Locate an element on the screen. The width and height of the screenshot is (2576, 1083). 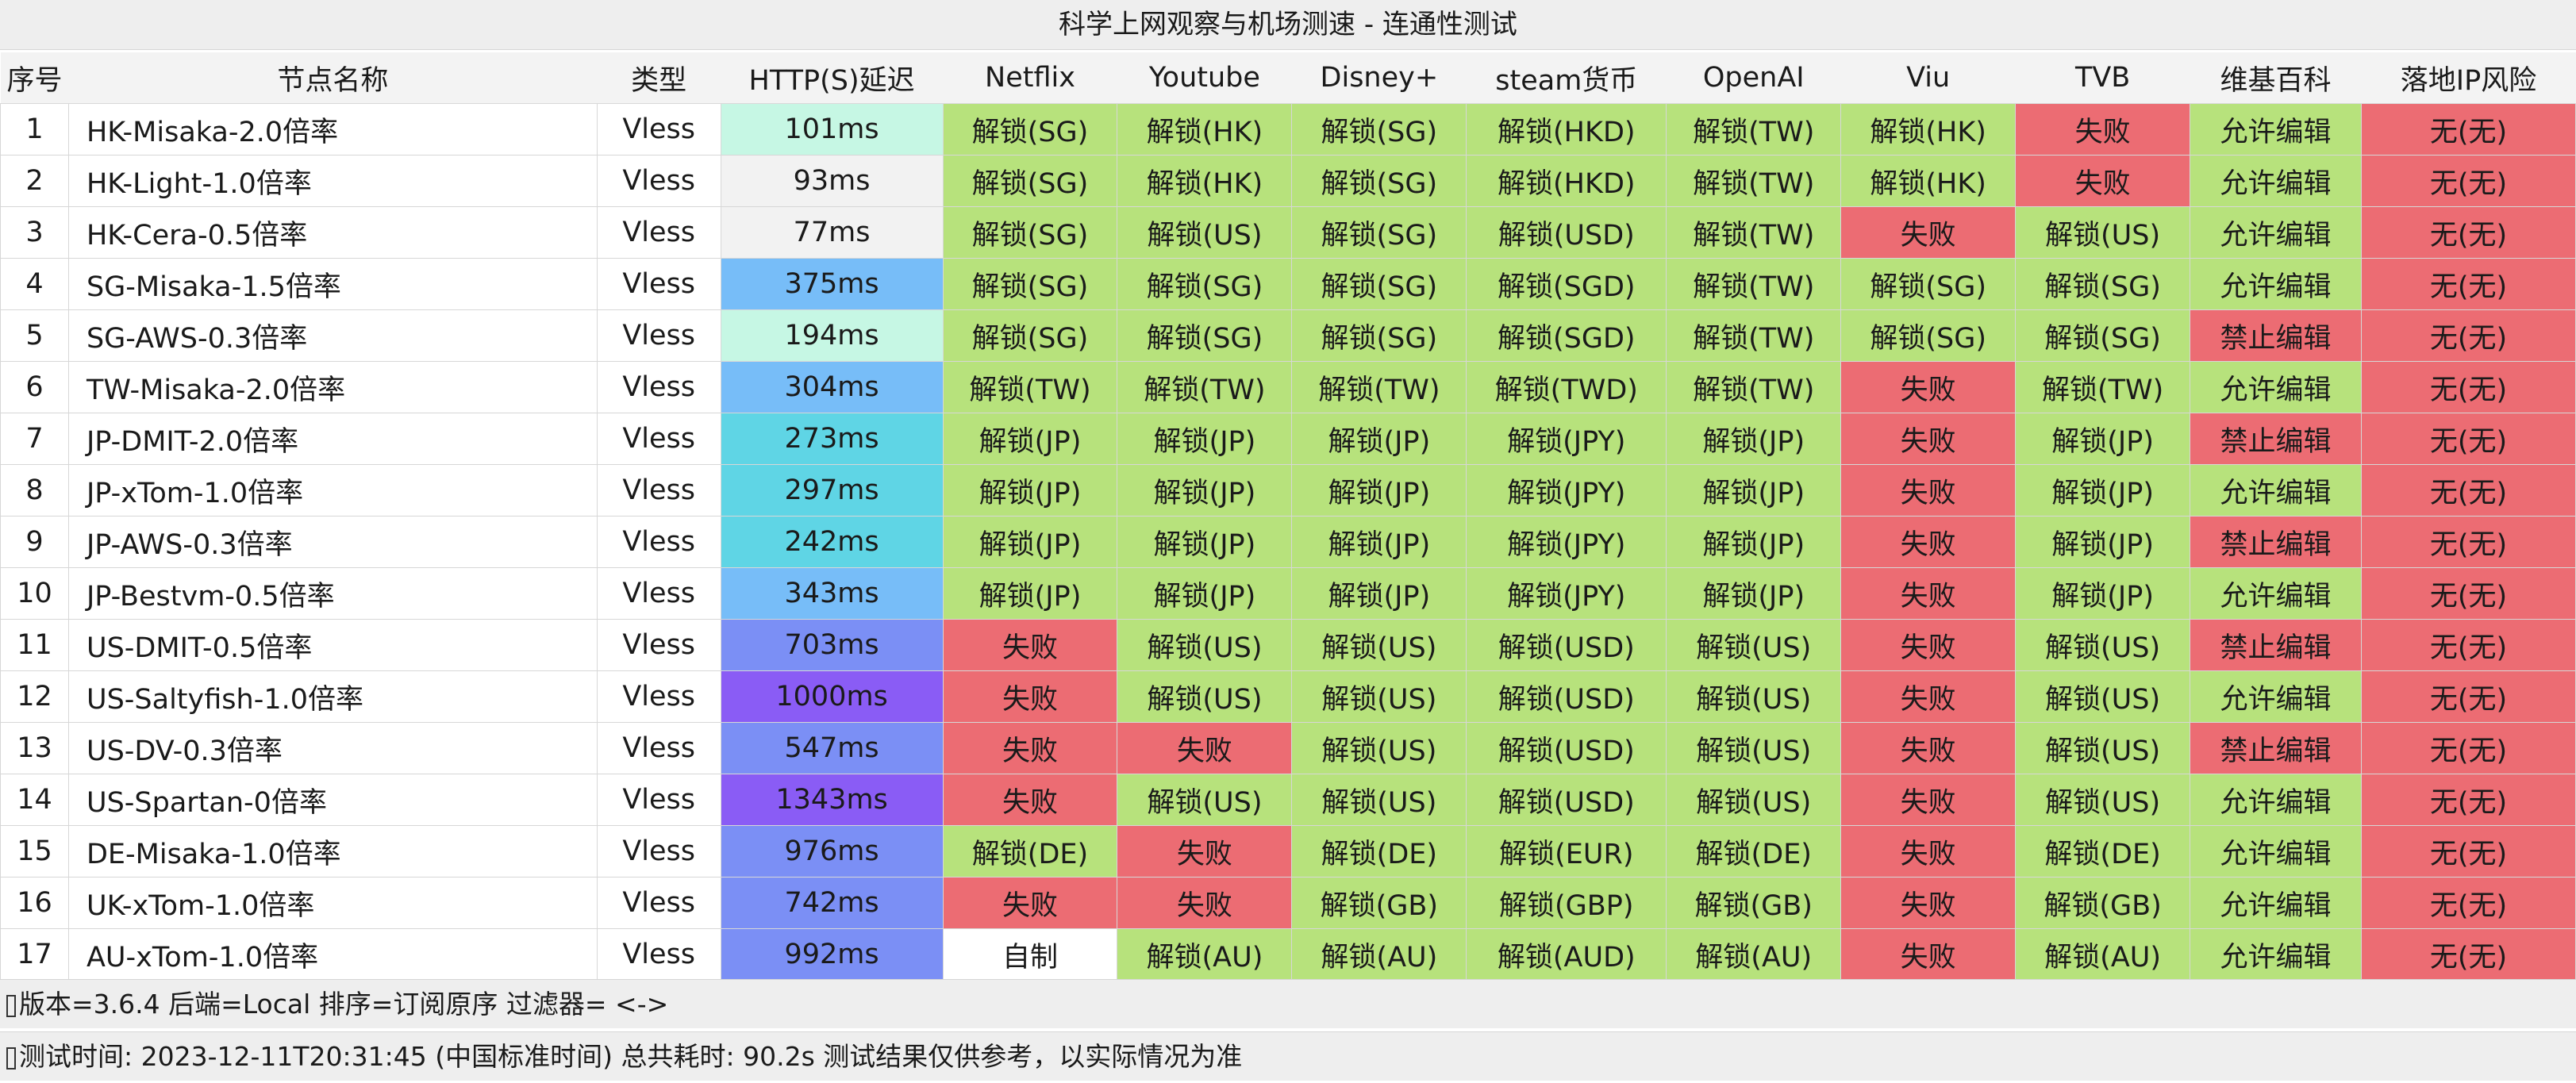
disney-cell: 解锁(SG) is located at coordinates (1379, 232).